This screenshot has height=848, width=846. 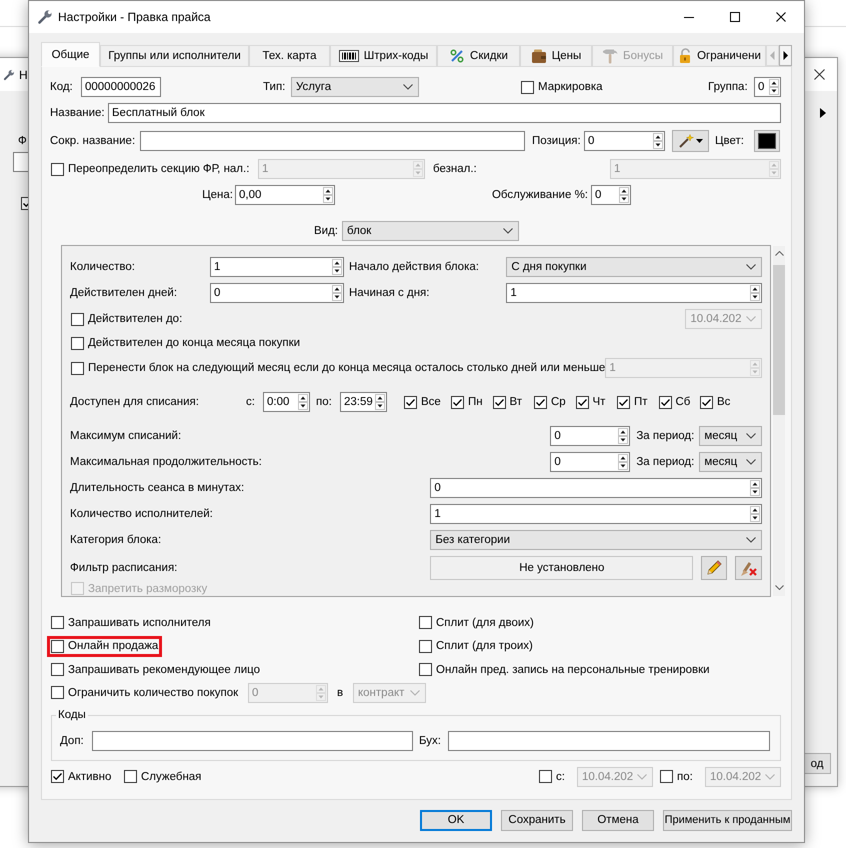 What do you see at coordinates (289, 55) in the screenshot?
I see `tab: Тех. карта` at bounding box center [289, 55].